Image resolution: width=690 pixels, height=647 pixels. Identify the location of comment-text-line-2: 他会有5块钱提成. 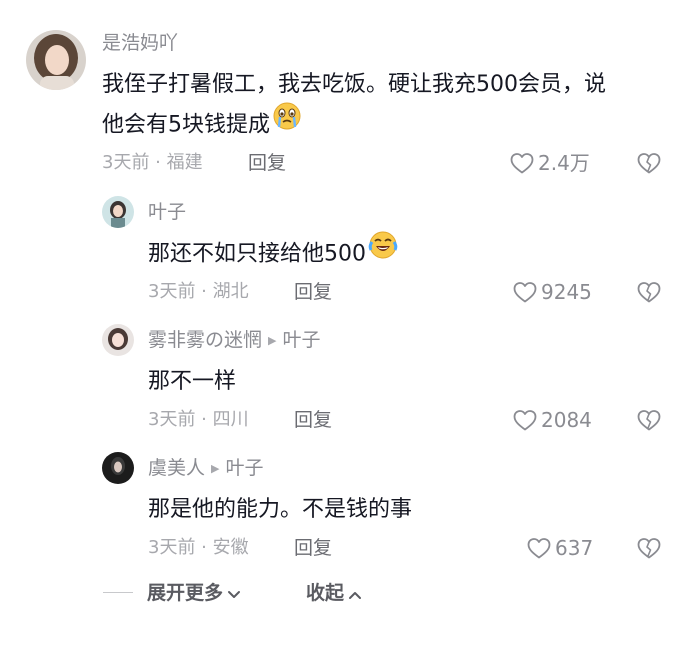
(387, 124).